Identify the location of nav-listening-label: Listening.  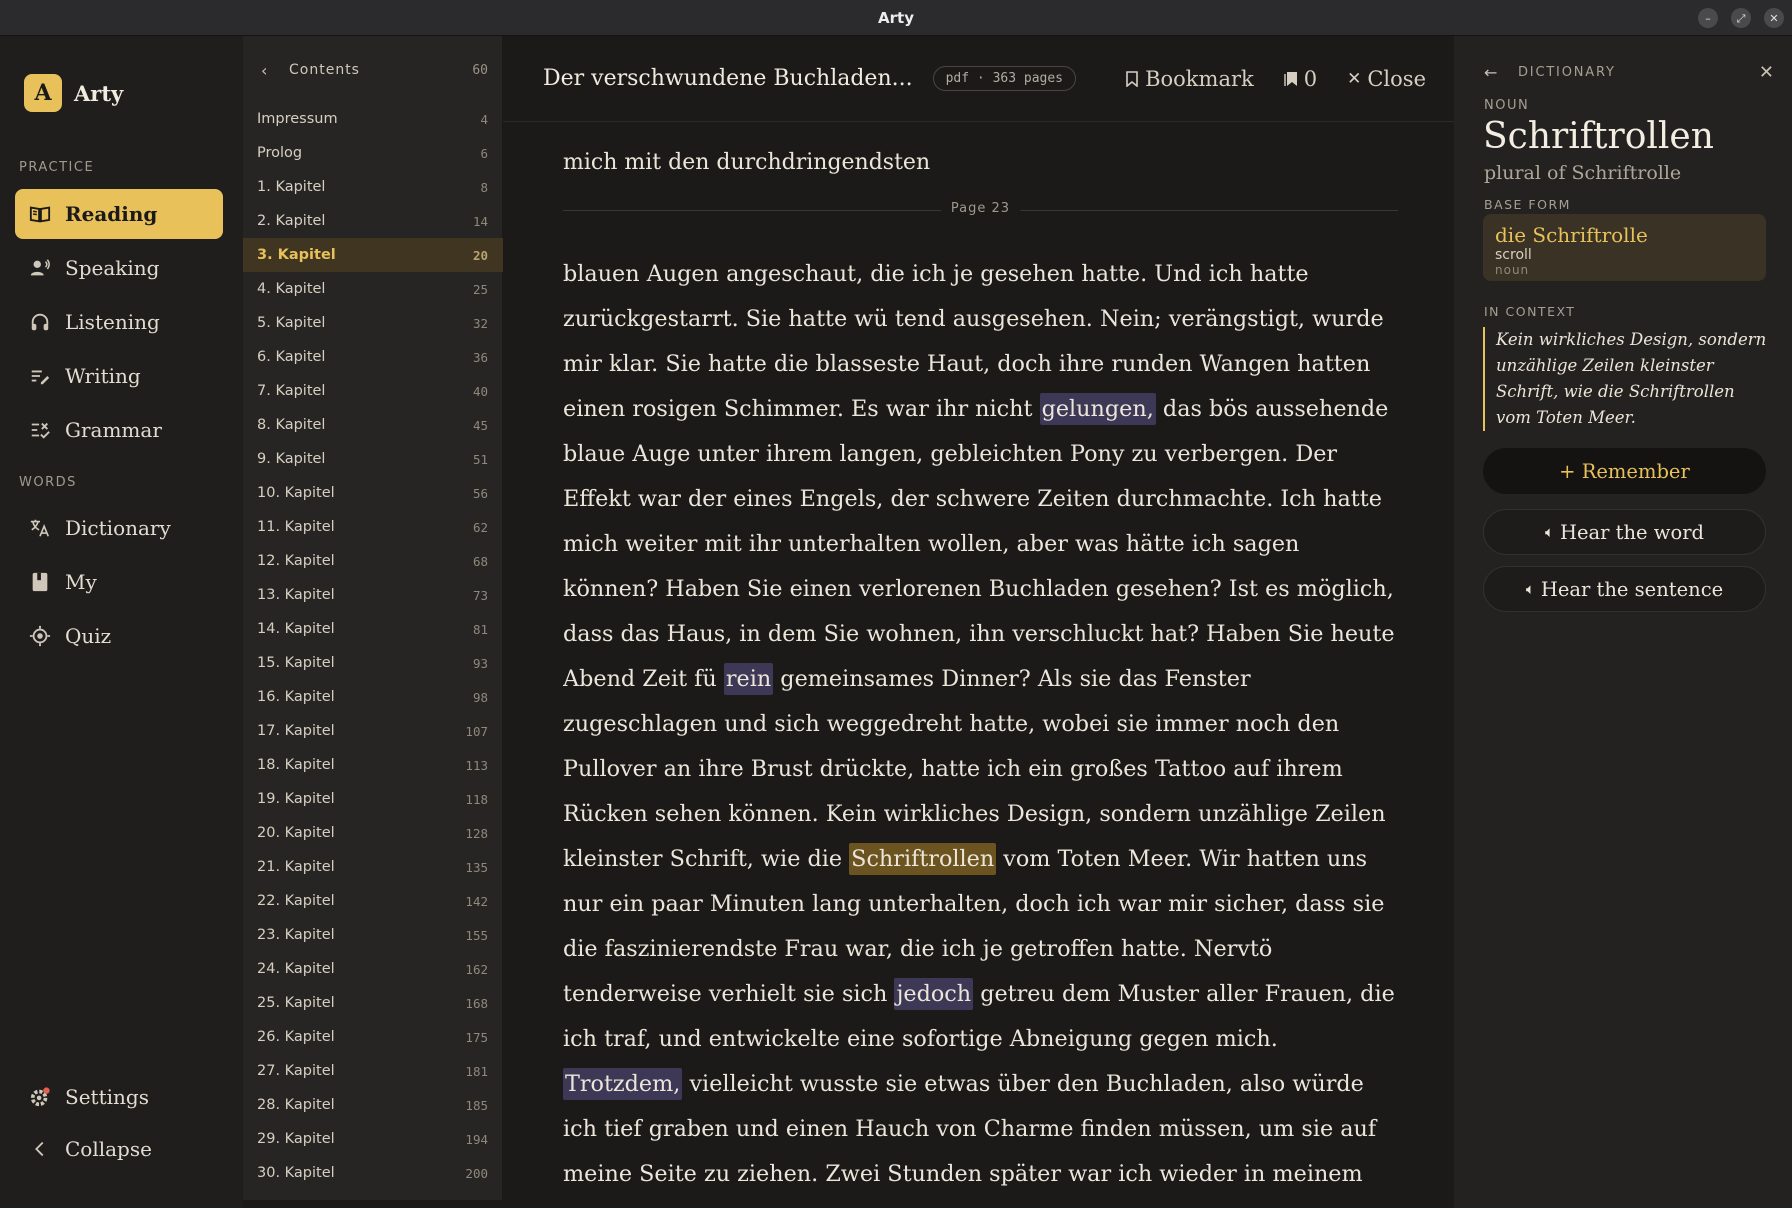
(112, 322).